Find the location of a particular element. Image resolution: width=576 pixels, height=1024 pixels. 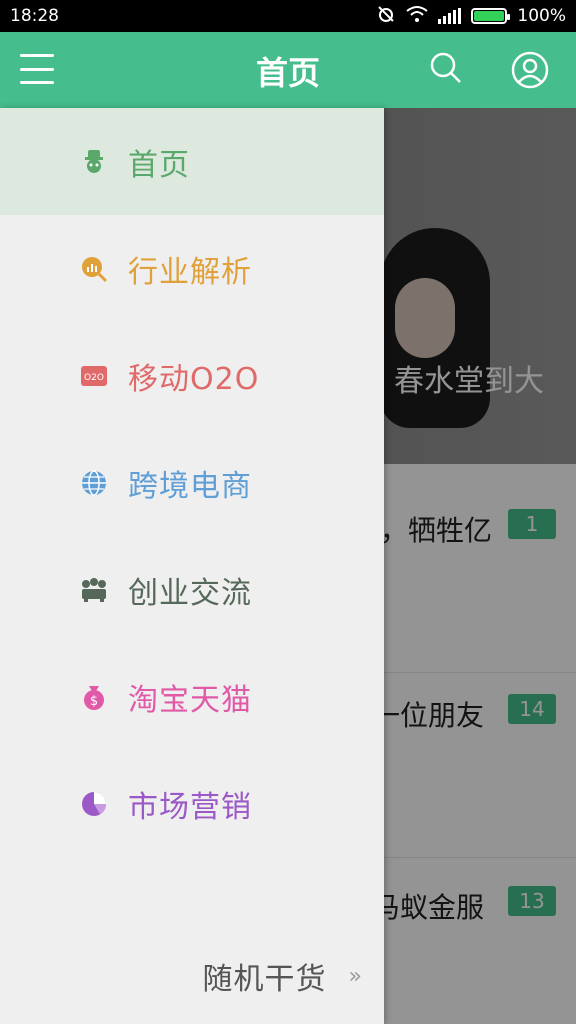

money-bag-icon: $ is located at coordinates (94, 697).